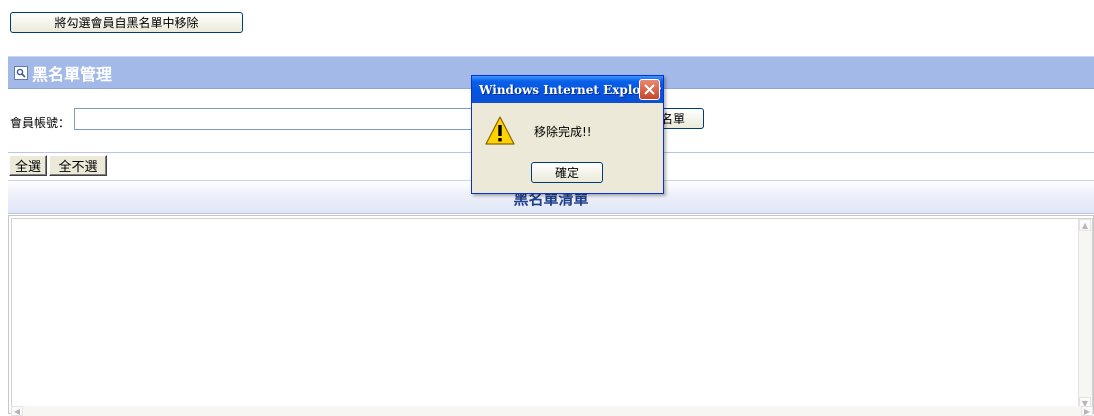  What do you see at coordinates (279, 119) in the screenshot?
I see `account-input` at bounding box center [279, 119].